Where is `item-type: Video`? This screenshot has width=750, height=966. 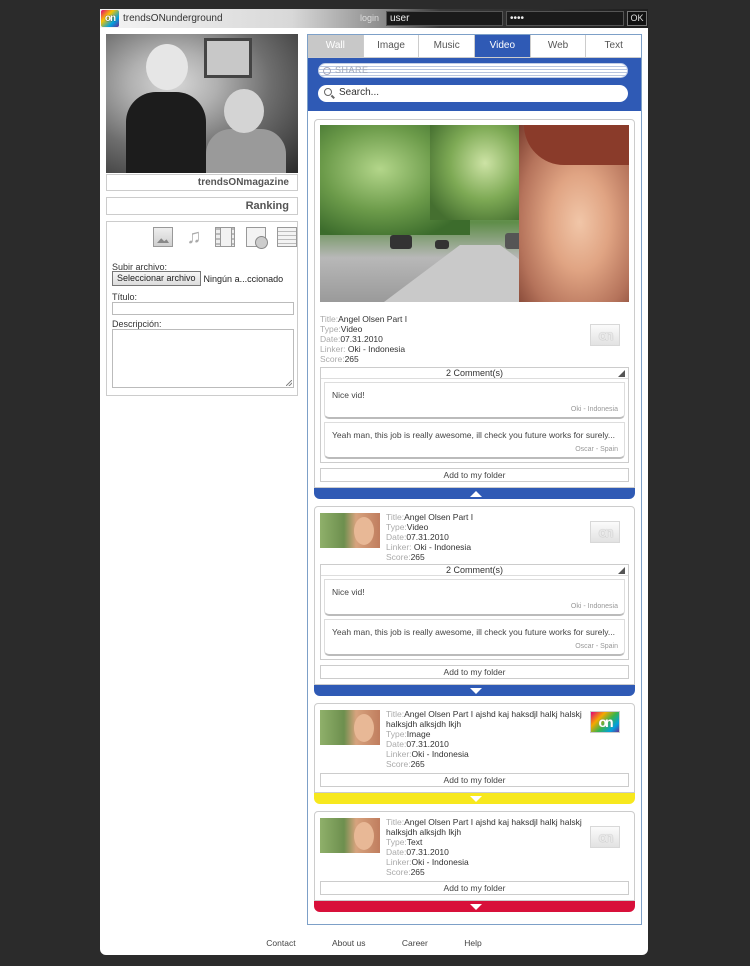
item-type: Video is located at coordinates (351, 329).